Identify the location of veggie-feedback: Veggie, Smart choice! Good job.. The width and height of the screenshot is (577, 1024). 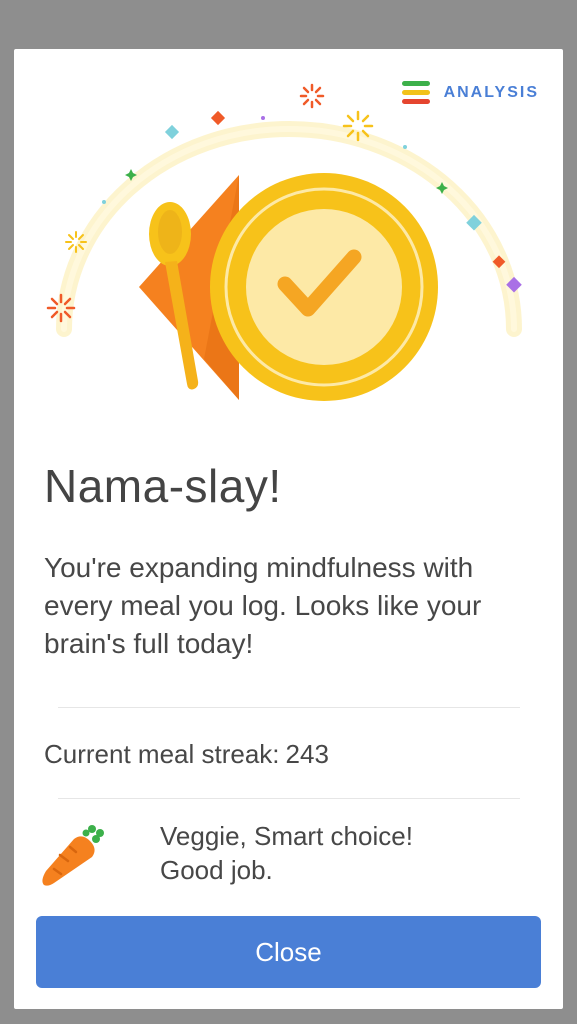
(226, 854).